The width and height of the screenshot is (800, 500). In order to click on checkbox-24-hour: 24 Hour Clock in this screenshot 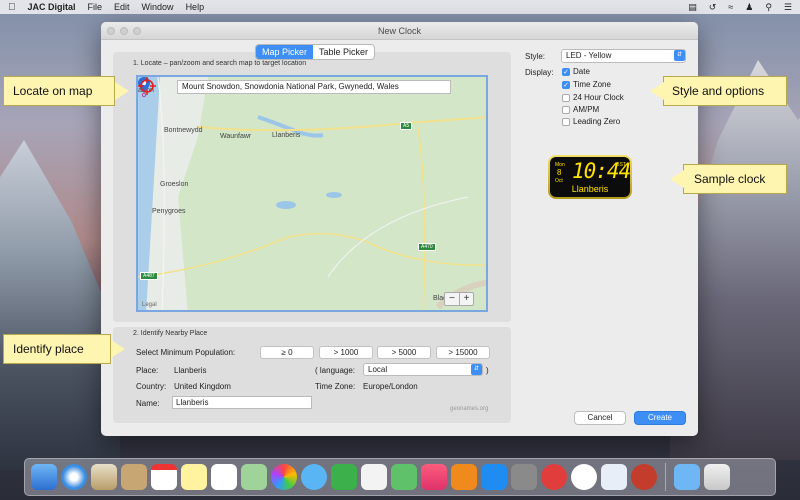, I will do `click(593, 97)`.